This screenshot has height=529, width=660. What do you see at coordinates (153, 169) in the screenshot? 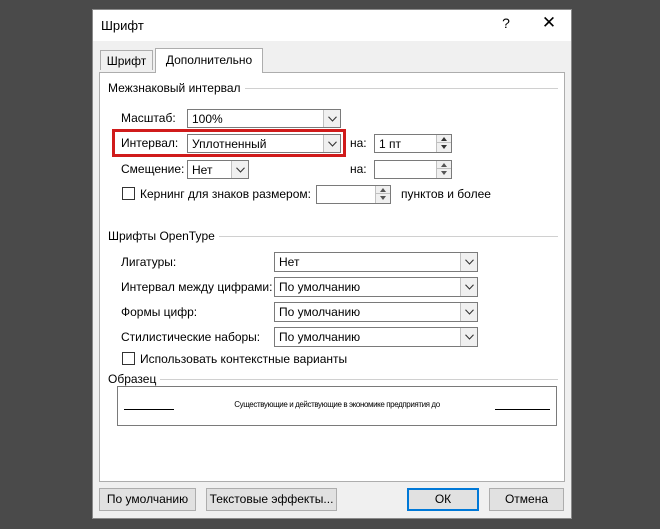
I see `offset-label: Смещение:` at bounding box center [153, 169].